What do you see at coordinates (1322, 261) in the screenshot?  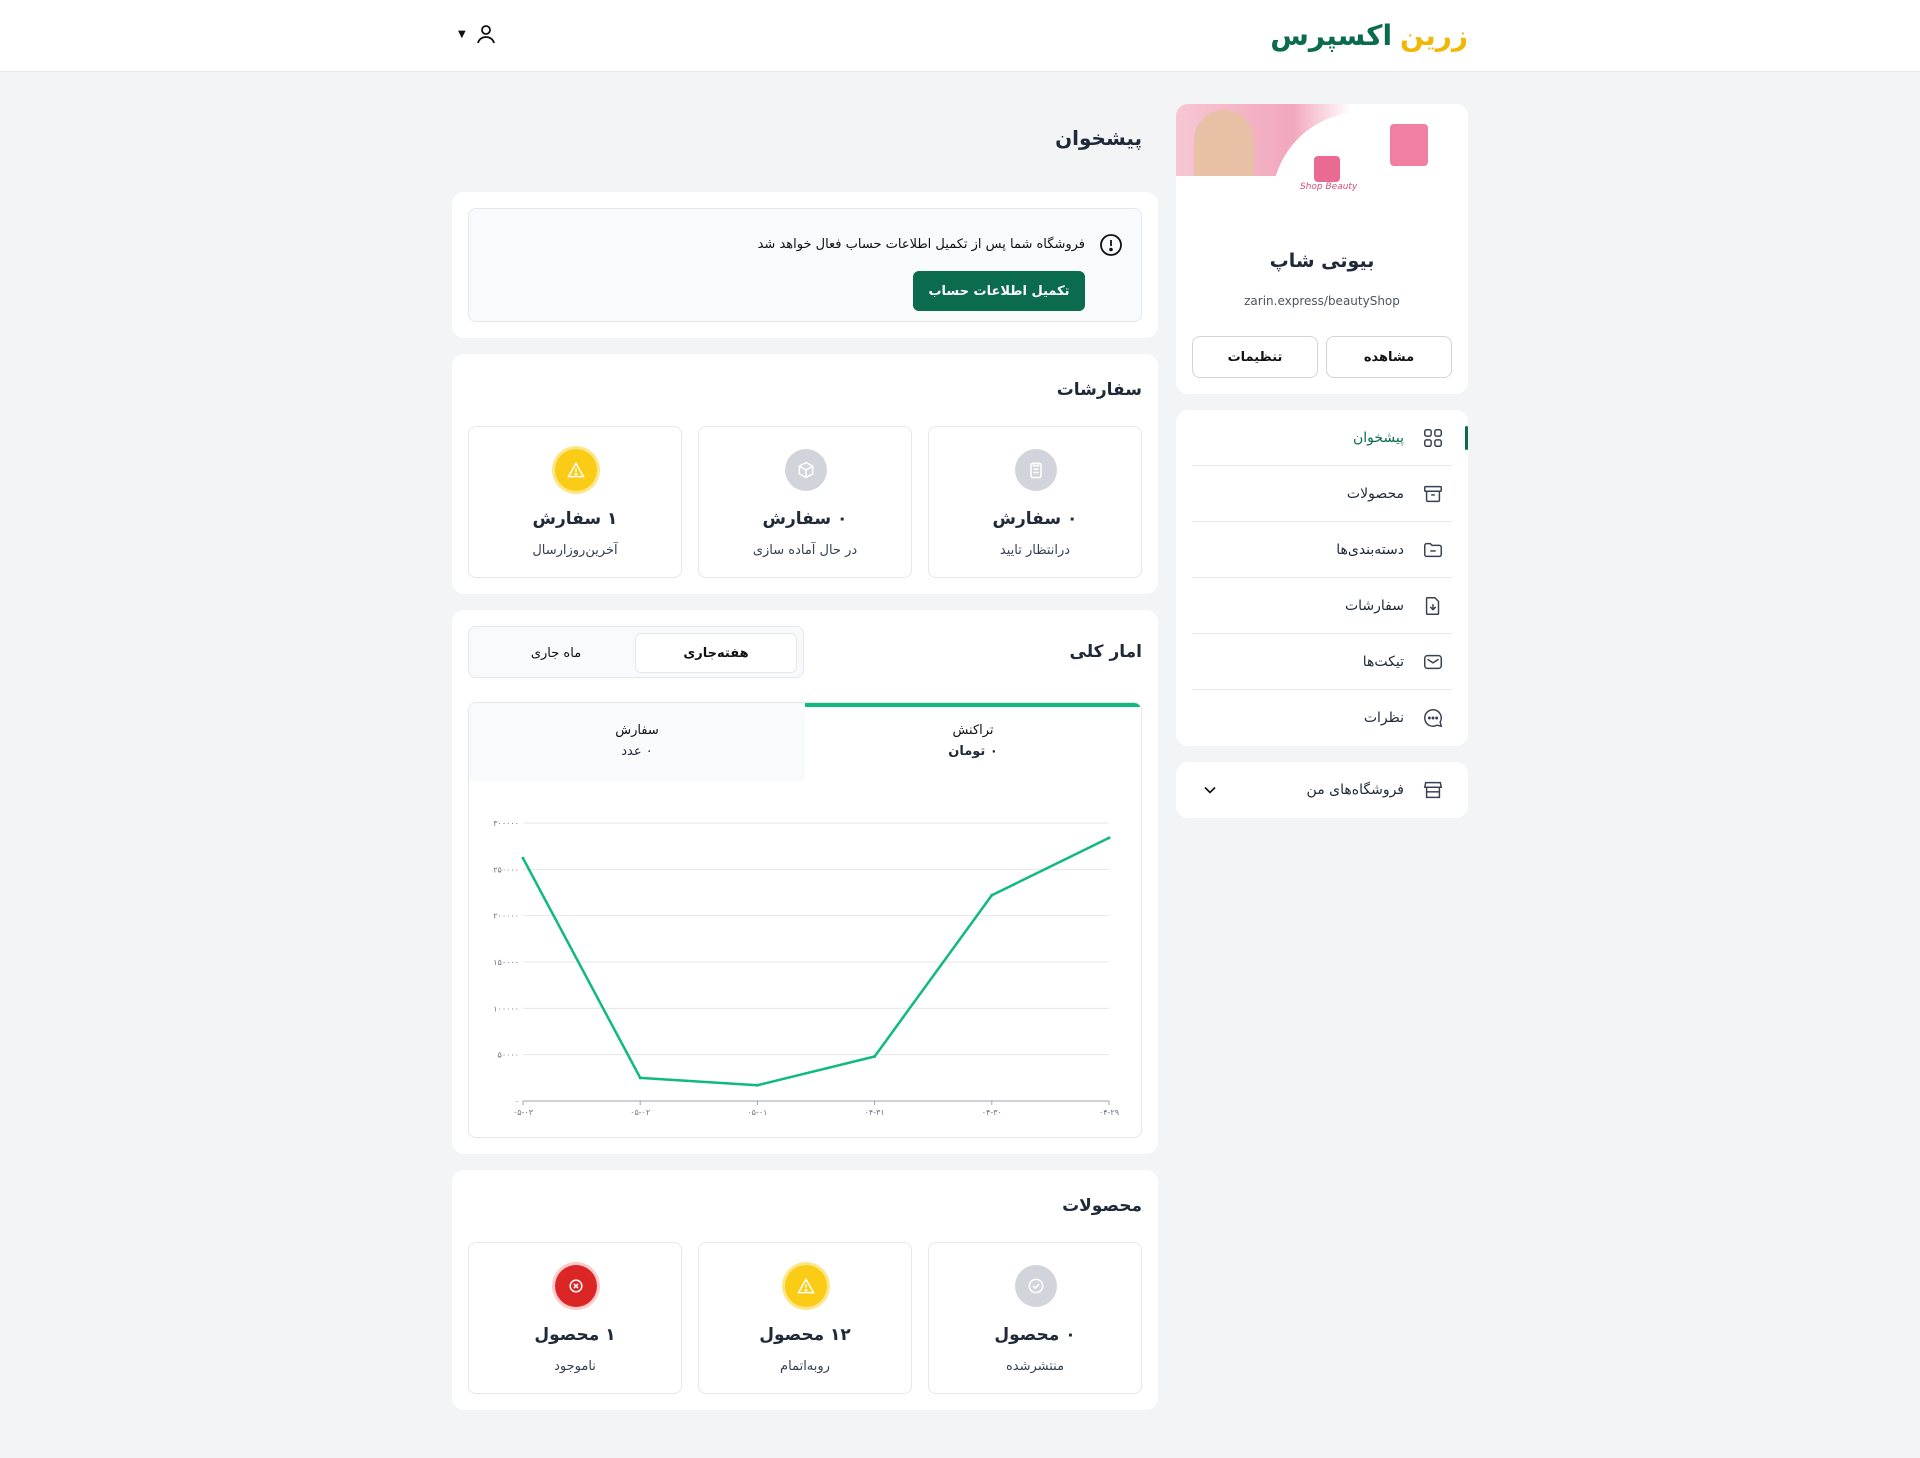 I see `store-name: بیوتی شاپ` at bounding box center [1322, 261].